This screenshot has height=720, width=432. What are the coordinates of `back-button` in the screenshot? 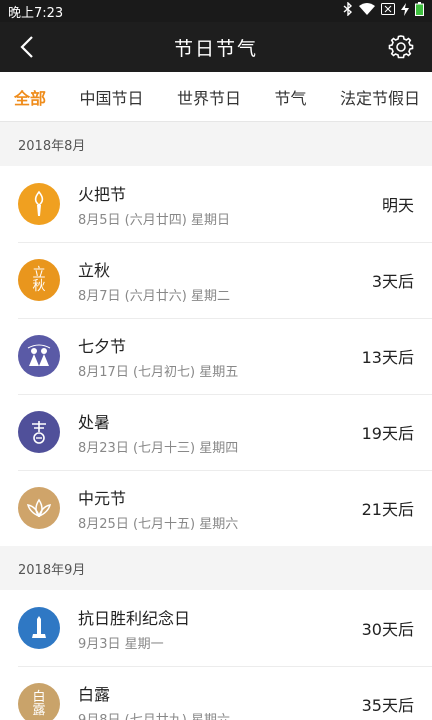 It's located at (27, 47).